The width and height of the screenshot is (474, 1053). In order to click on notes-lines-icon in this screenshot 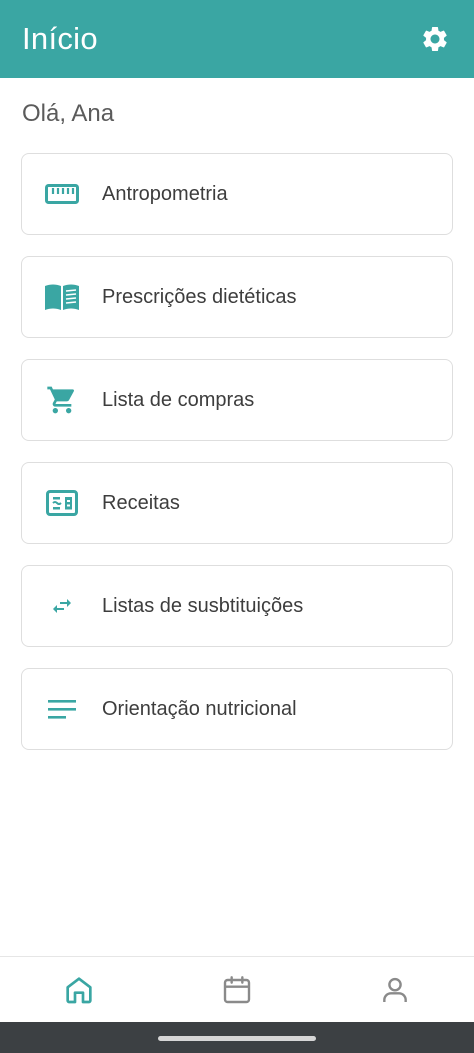, I will do `click(62, 709)`.